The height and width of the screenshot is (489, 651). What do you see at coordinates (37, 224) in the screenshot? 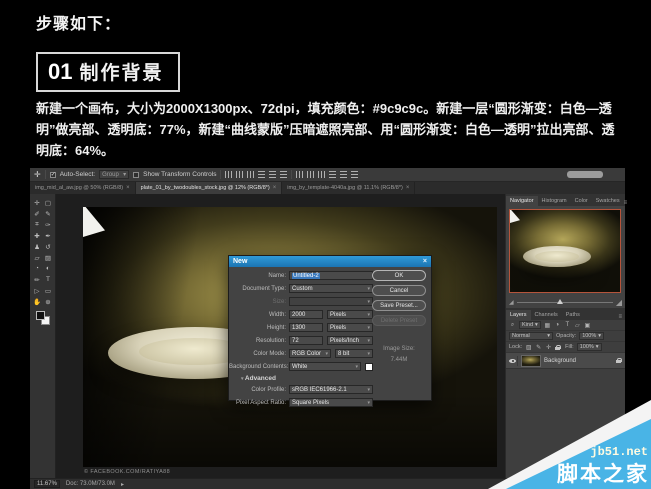
I see `crop-tool-icon: ⌗` at bounding box center [37, 224].